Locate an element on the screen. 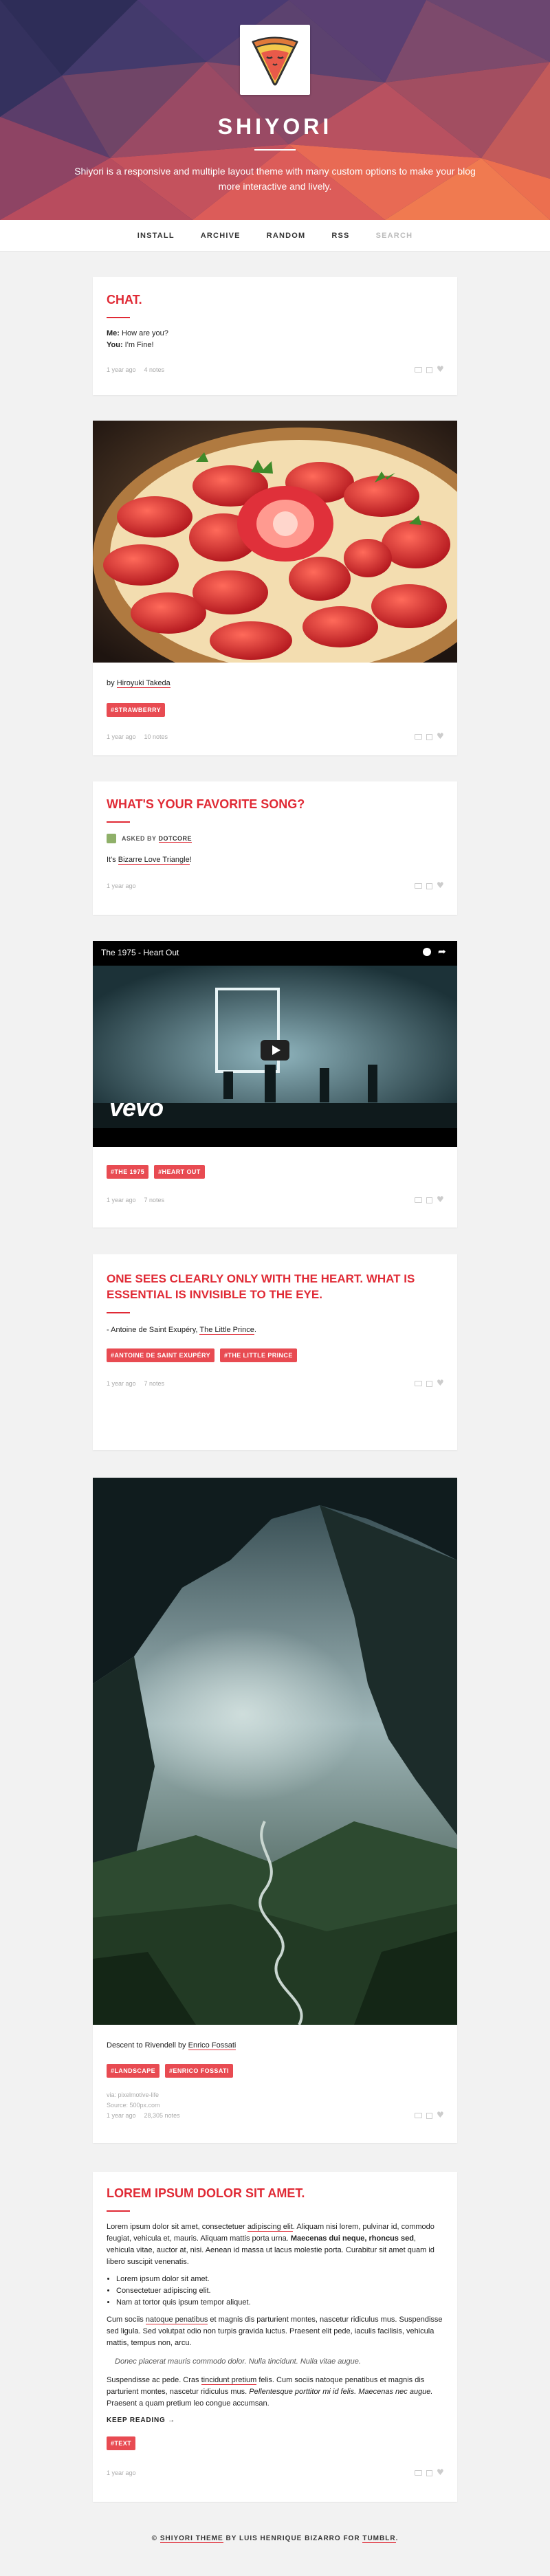 This screenshot has height=2576, width=550. nav-install: INSTALL is located at coordinates (156, 236).